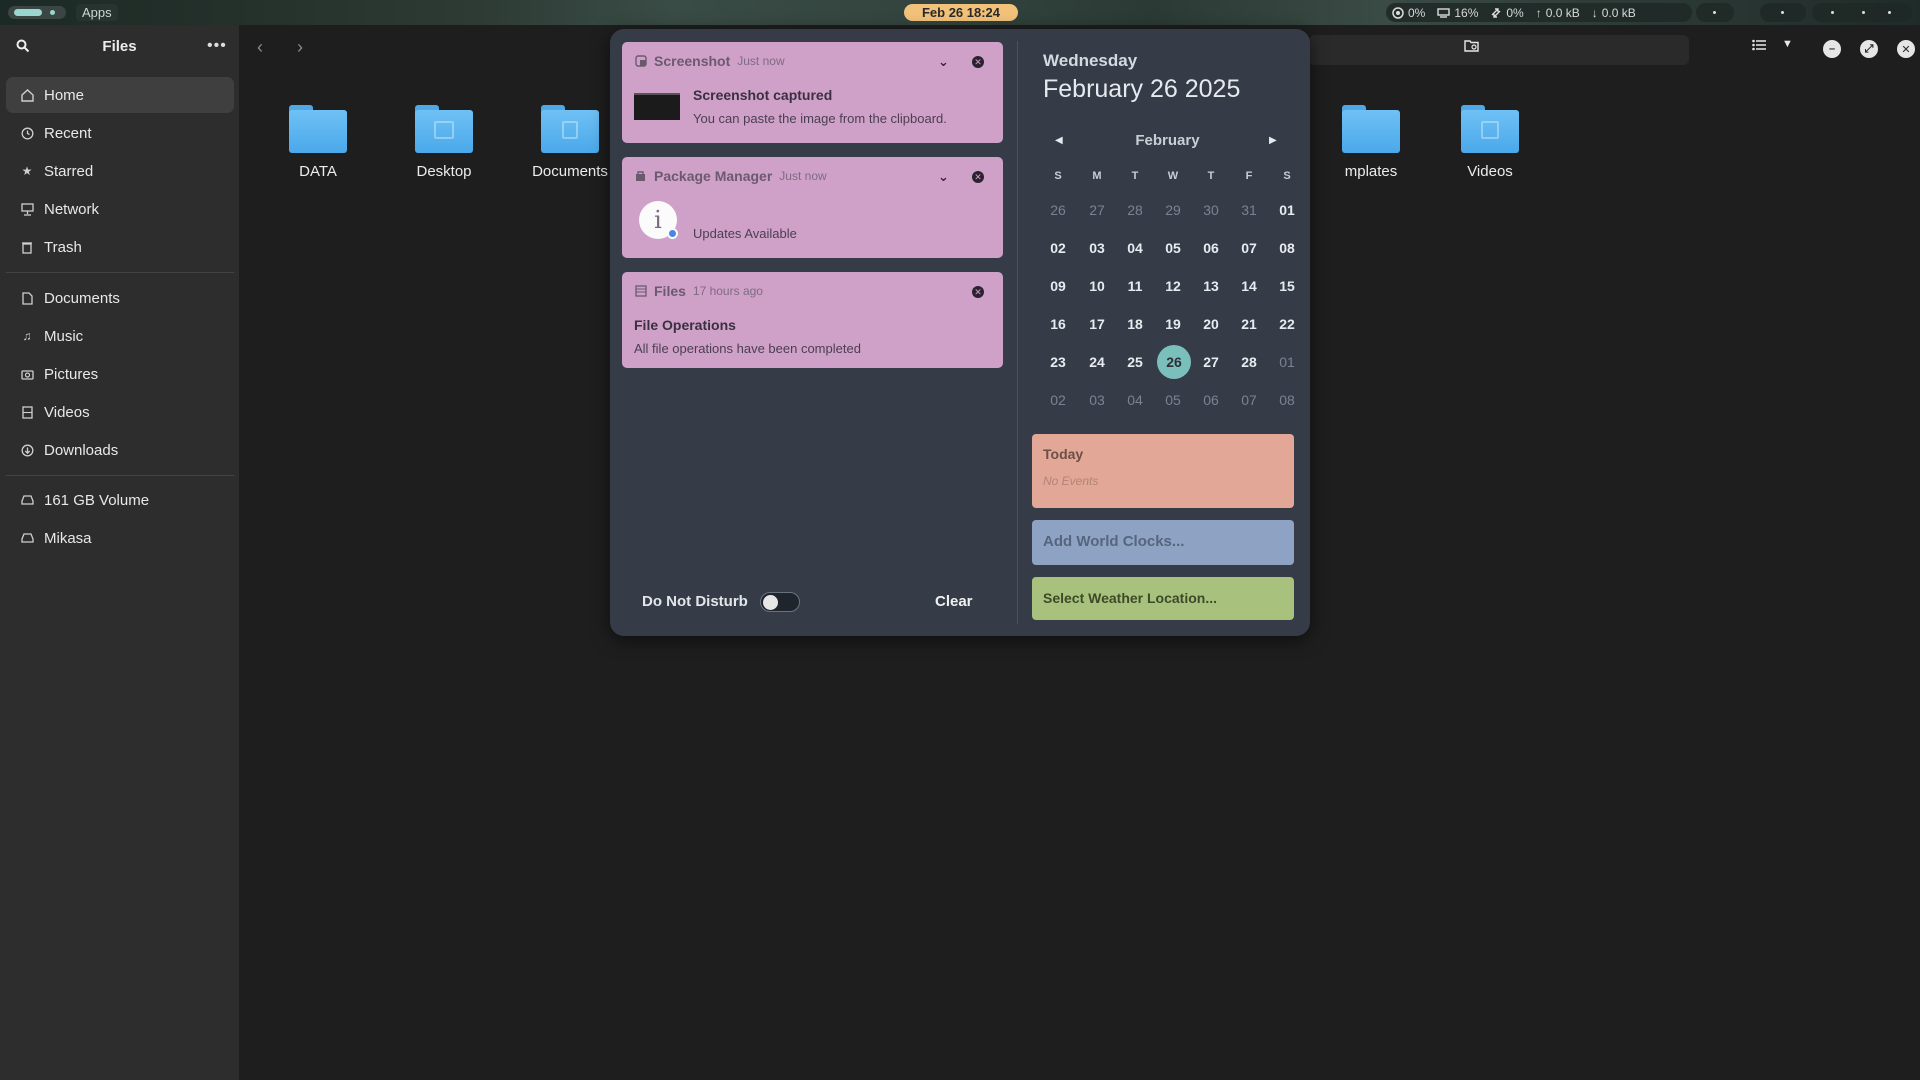 The height and width of the screenshot is (1080, 1920). I want to click on active-workspace, so click(28, 12).